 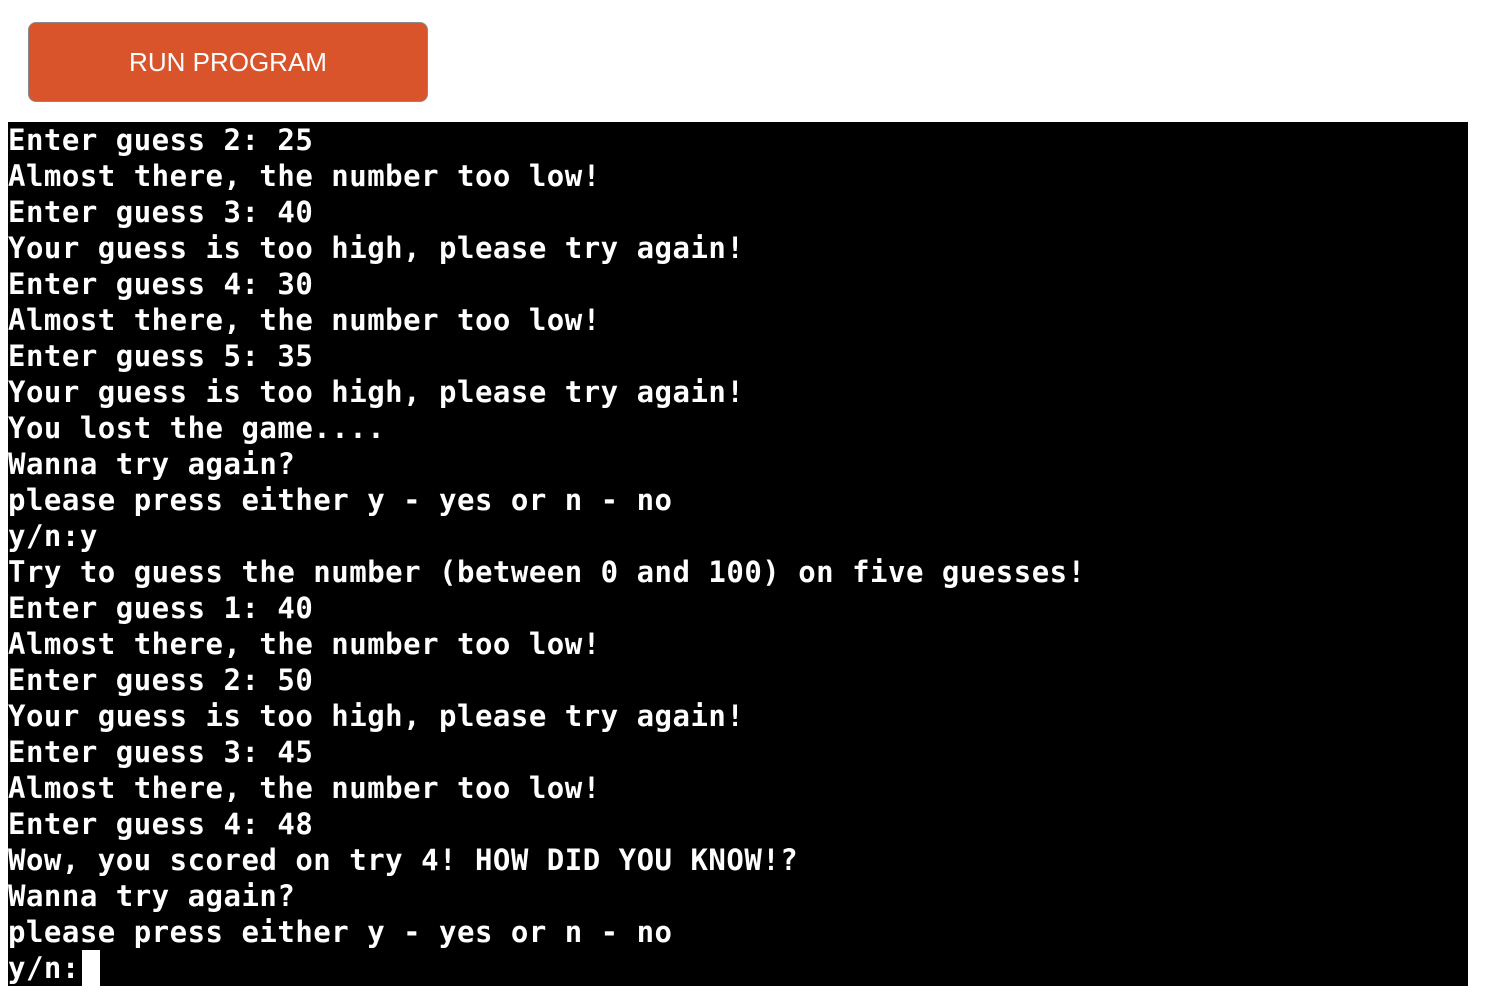 I want to click on terminal-line: Enter guess 4: 30, so click(x=161, y=284).